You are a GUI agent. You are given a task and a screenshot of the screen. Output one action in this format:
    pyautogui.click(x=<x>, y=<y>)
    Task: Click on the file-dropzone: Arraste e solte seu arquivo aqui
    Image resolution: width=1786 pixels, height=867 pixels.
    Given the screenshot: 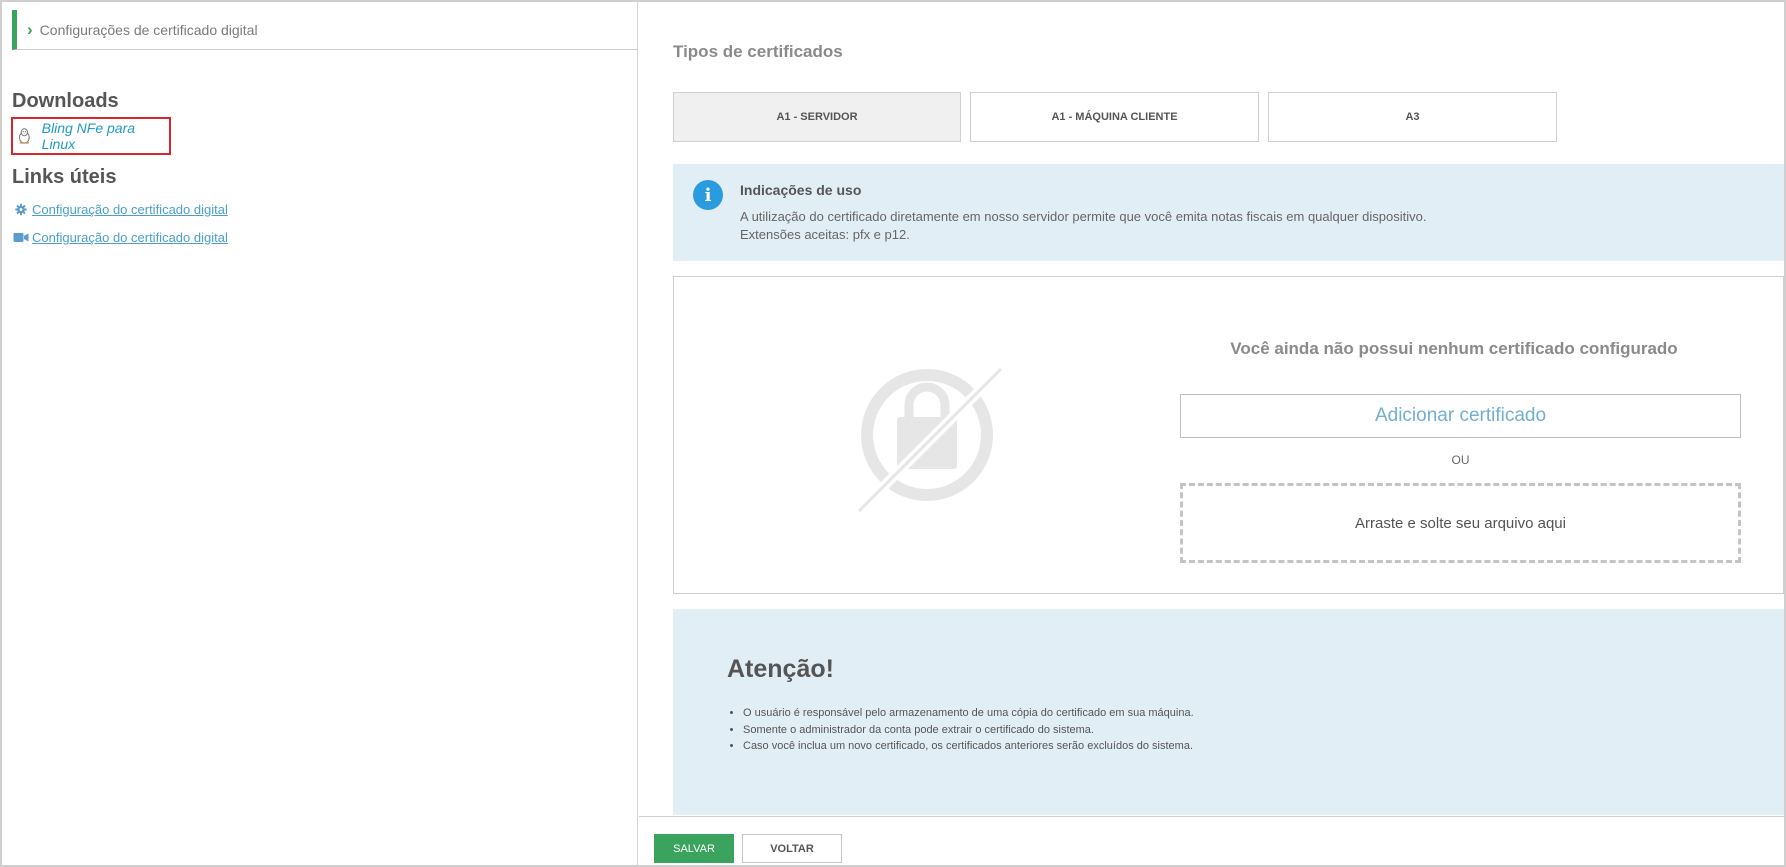 What is the action you would take?
    pyautogui.click(x=1460, y=523)
    